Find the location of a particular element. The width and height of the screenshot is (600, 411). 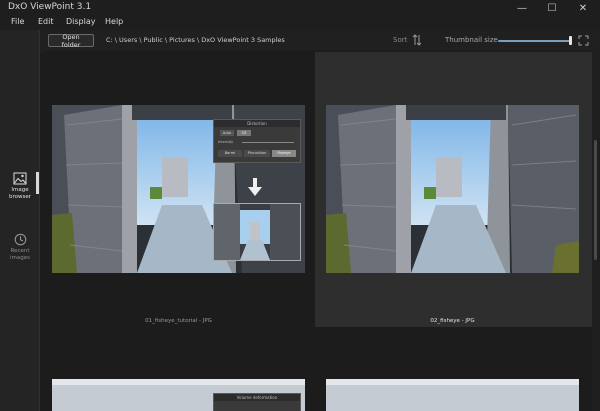

volume-deformation-title: Volume deformation is located at coordinates (257, 397).